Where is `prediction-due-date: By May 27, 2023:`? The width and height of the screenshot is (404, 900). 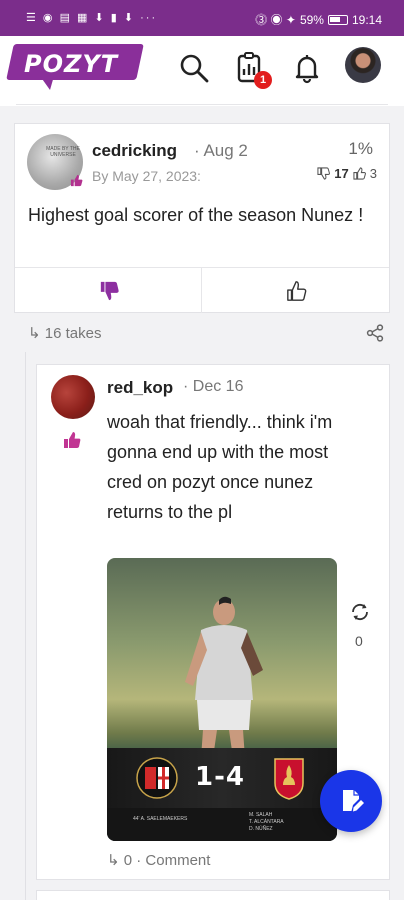
prediction-due-date: By May 27, 2023: is located at coordinates (146, 176).